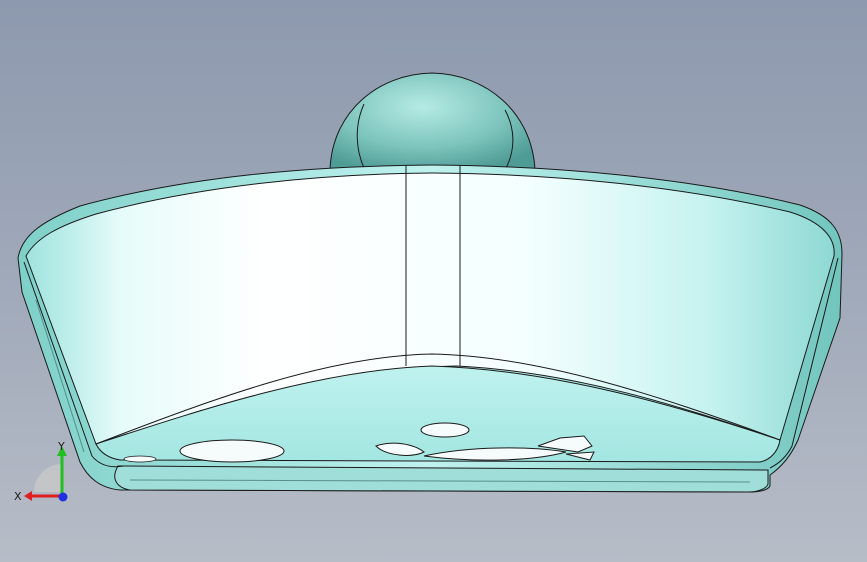 This screenshot has width=867, height=562. Describe the element at coordinates (432, 121) in the screenshot. I see `dome-knob` at that location.